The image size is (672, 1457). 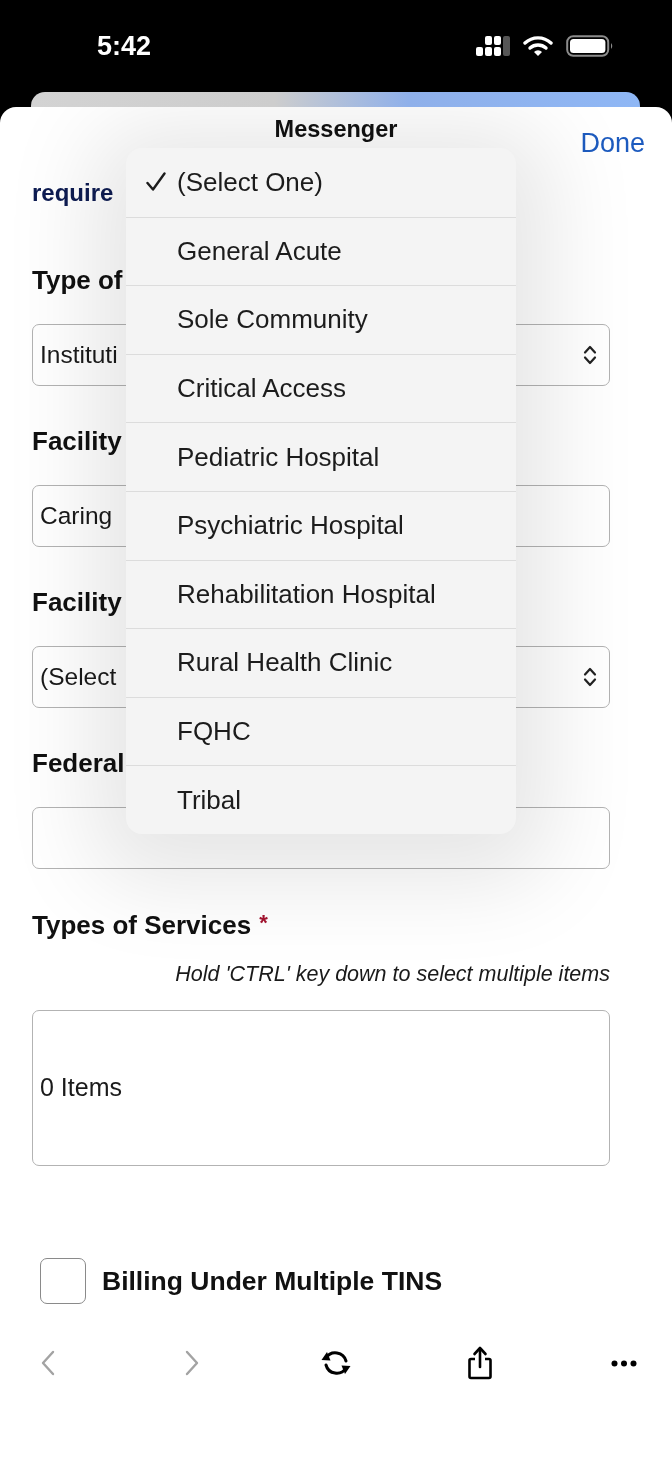 I want to click on status-time: 5:42, so click(x=124, y=46).